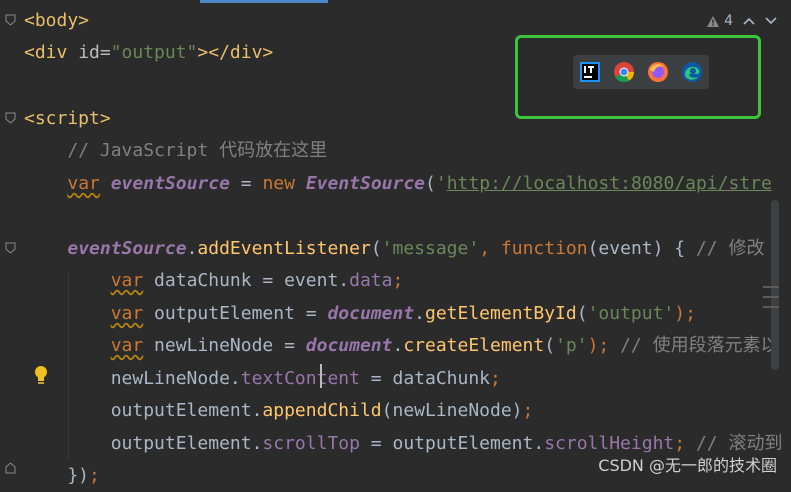 This screenshot has height=492, width=791. I want to click on code-line: <body>, so click(56, 21).